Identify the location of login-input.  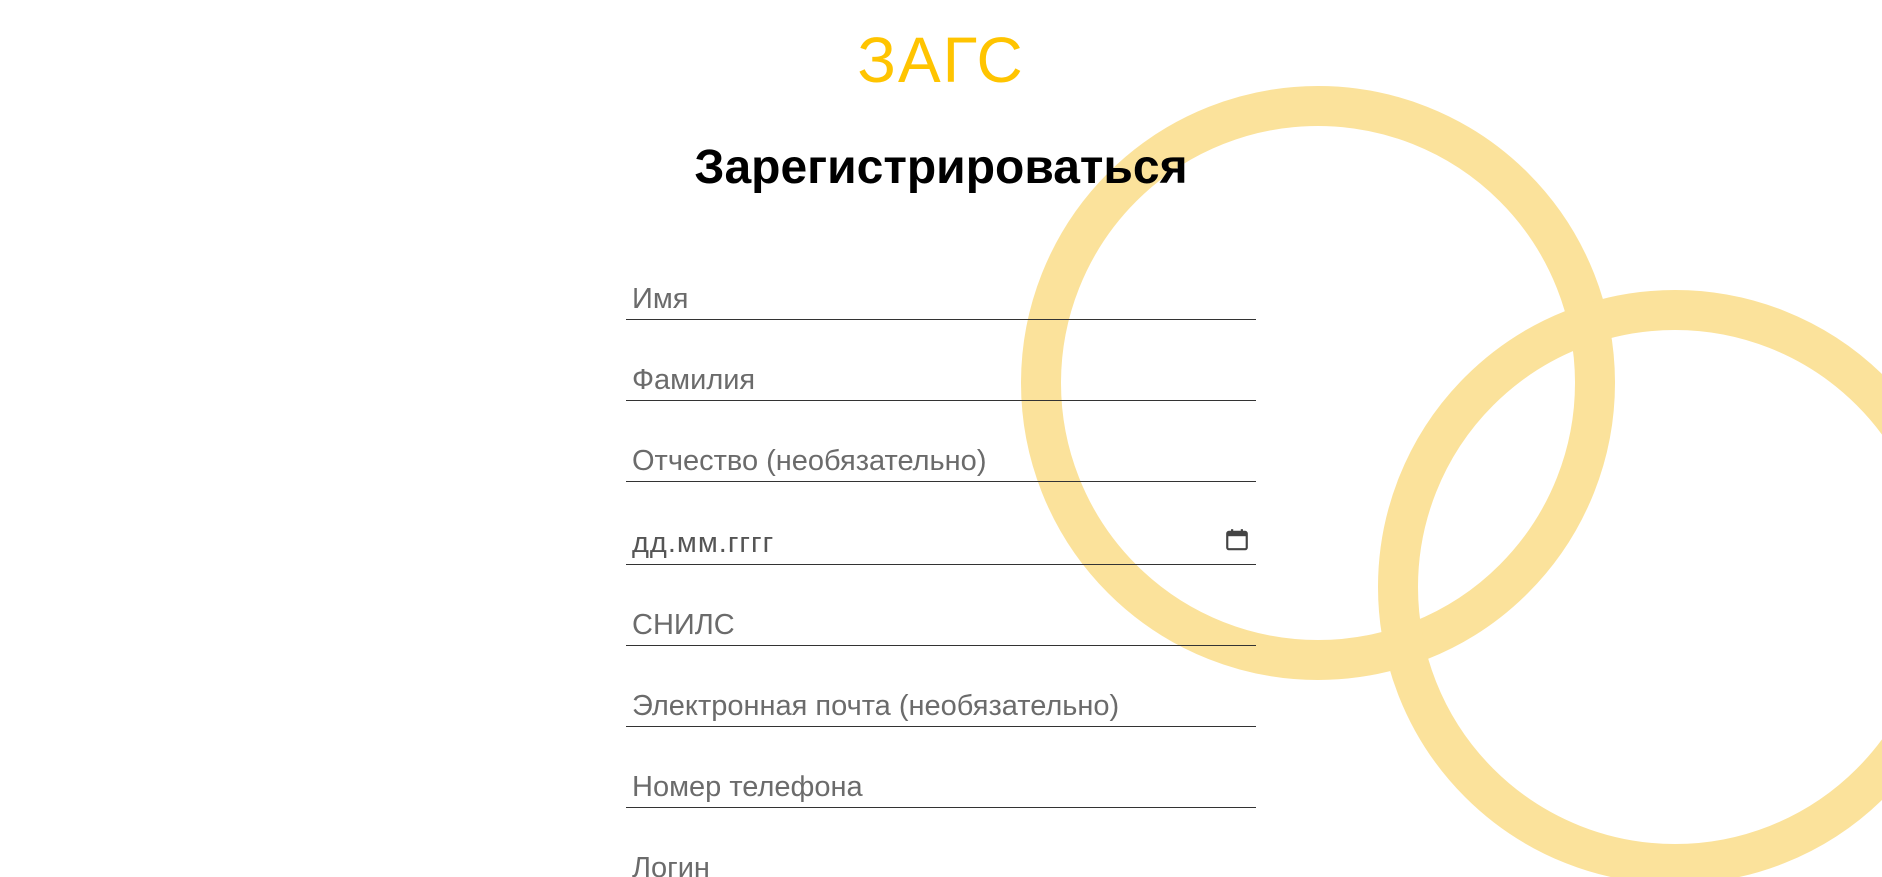
(941, 858).